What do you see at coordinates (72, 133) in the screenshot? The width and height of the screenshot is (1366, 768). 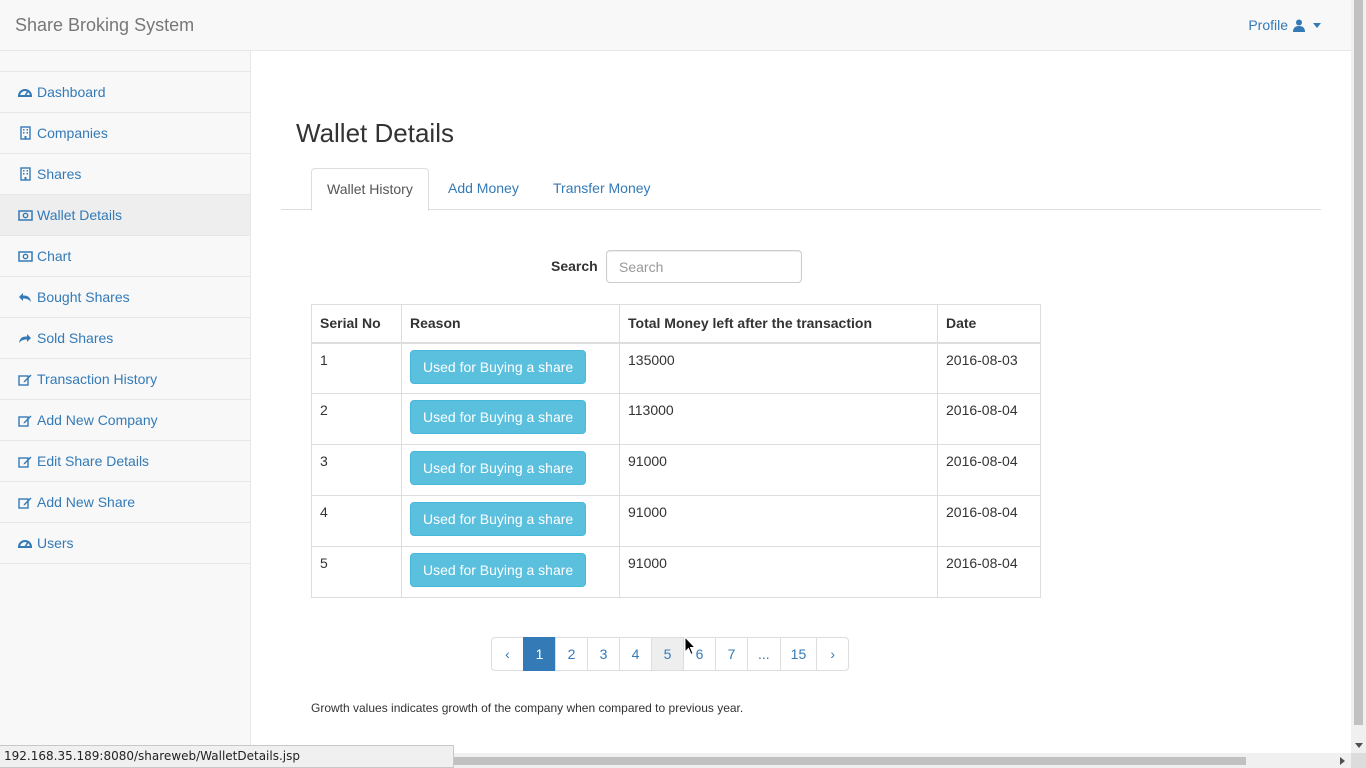 I see `sidebar-item-label: Companies` at bounding box center [72, 133].